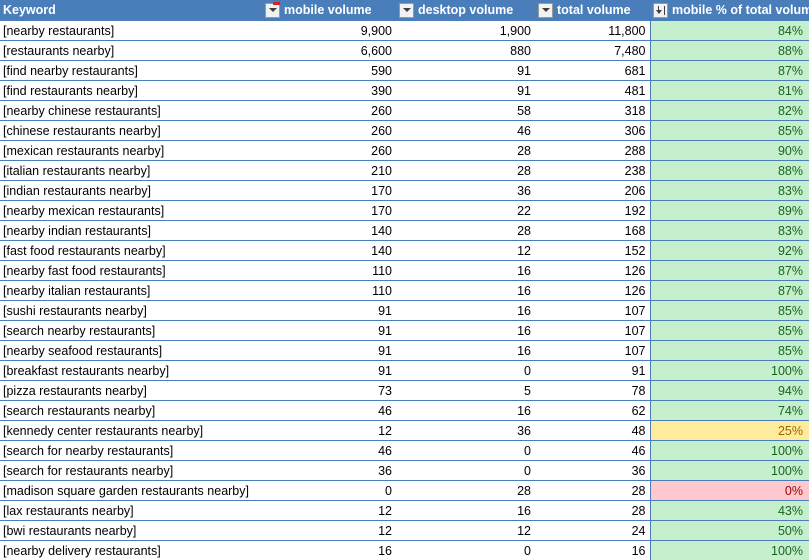 Image resolution: width=809 pixels, height=560 pixels. I want to click on cell-total-volume: 7,480, so click(592, 50).